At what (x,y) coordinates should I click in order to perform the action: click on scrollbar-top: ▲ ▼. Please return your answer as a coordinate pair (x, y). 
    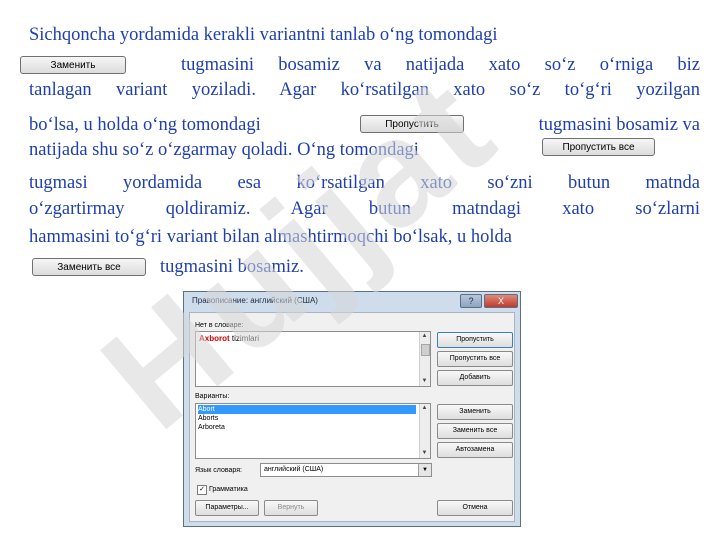
    Looking at the image, I should click on (424, 359).